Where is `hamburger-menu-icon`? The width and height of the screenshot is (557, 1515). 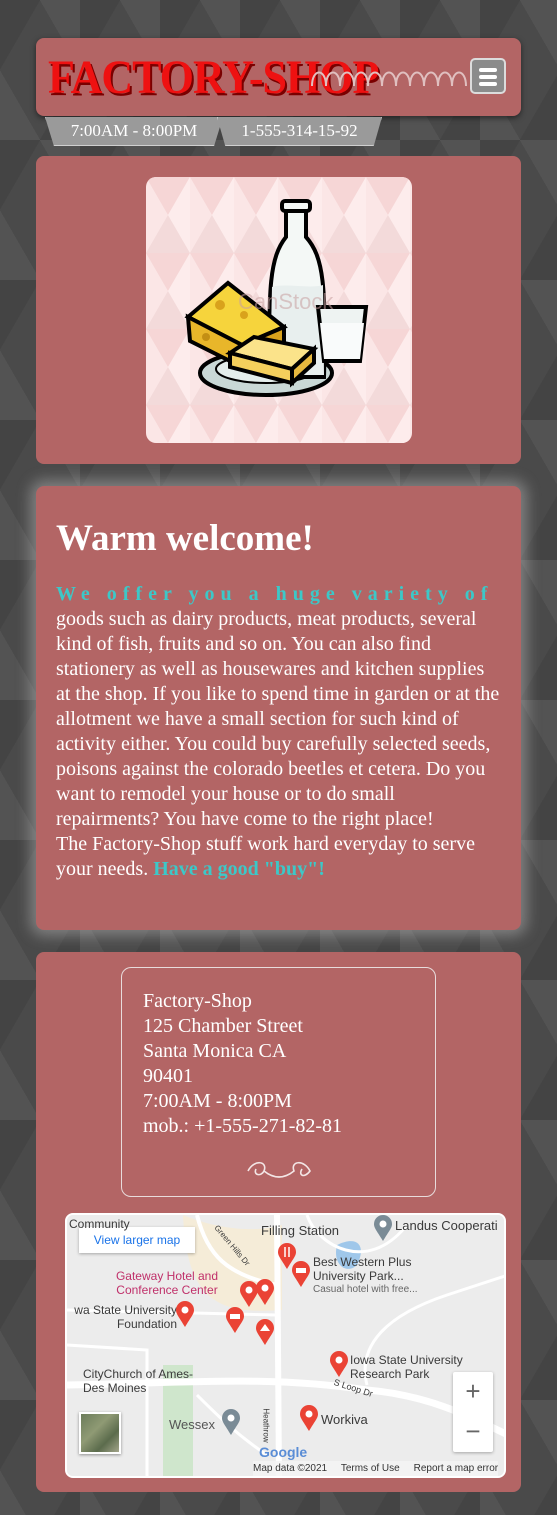 hamburger-menu-icon is located at coordinates (488, 70).